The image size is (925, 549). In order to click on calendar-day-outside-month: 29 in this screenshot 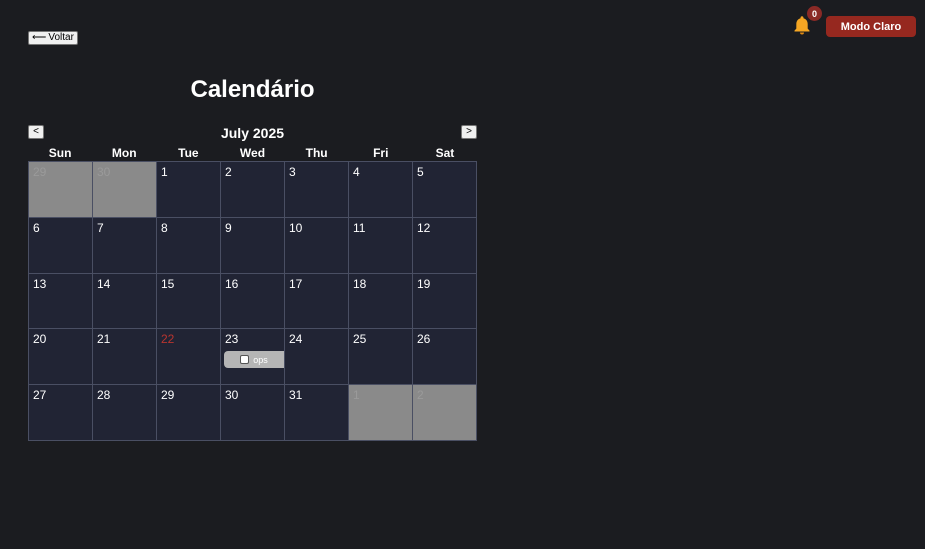, I will do `click(61, 190)`.